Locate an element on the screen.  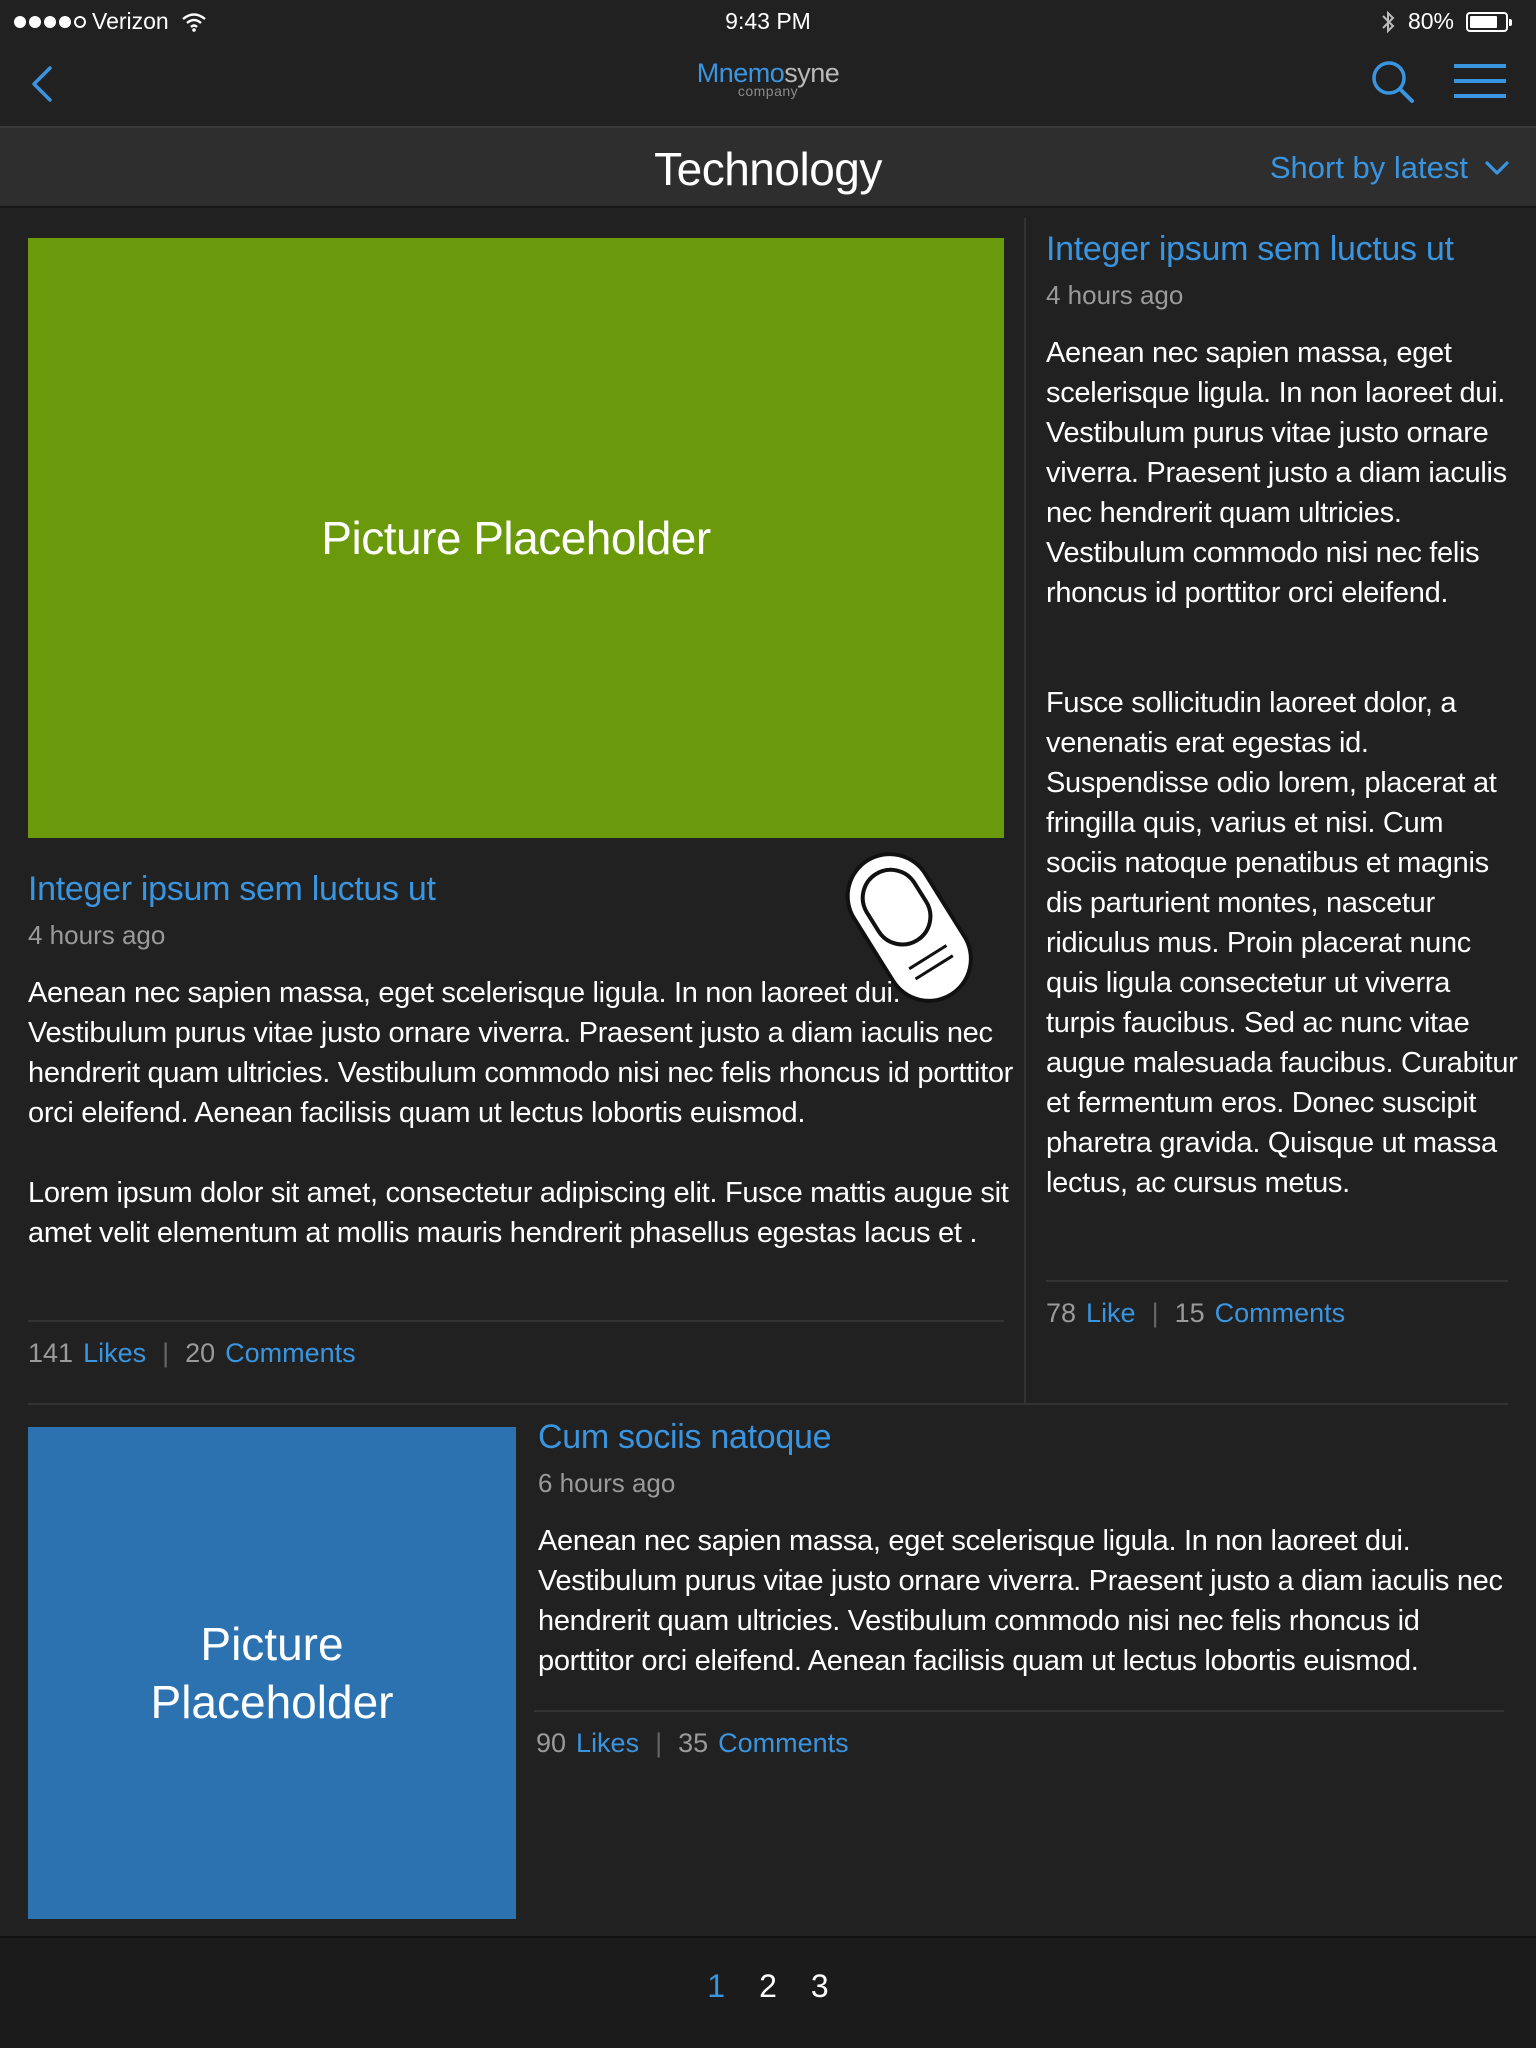
menu-button is located at coordinates (1480, 82).